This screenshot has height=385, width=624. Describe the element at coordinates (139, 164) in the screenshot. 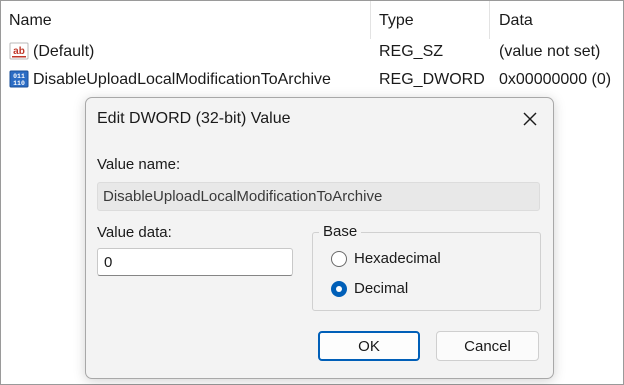

I see `value-name-label: Value name:` at that location.